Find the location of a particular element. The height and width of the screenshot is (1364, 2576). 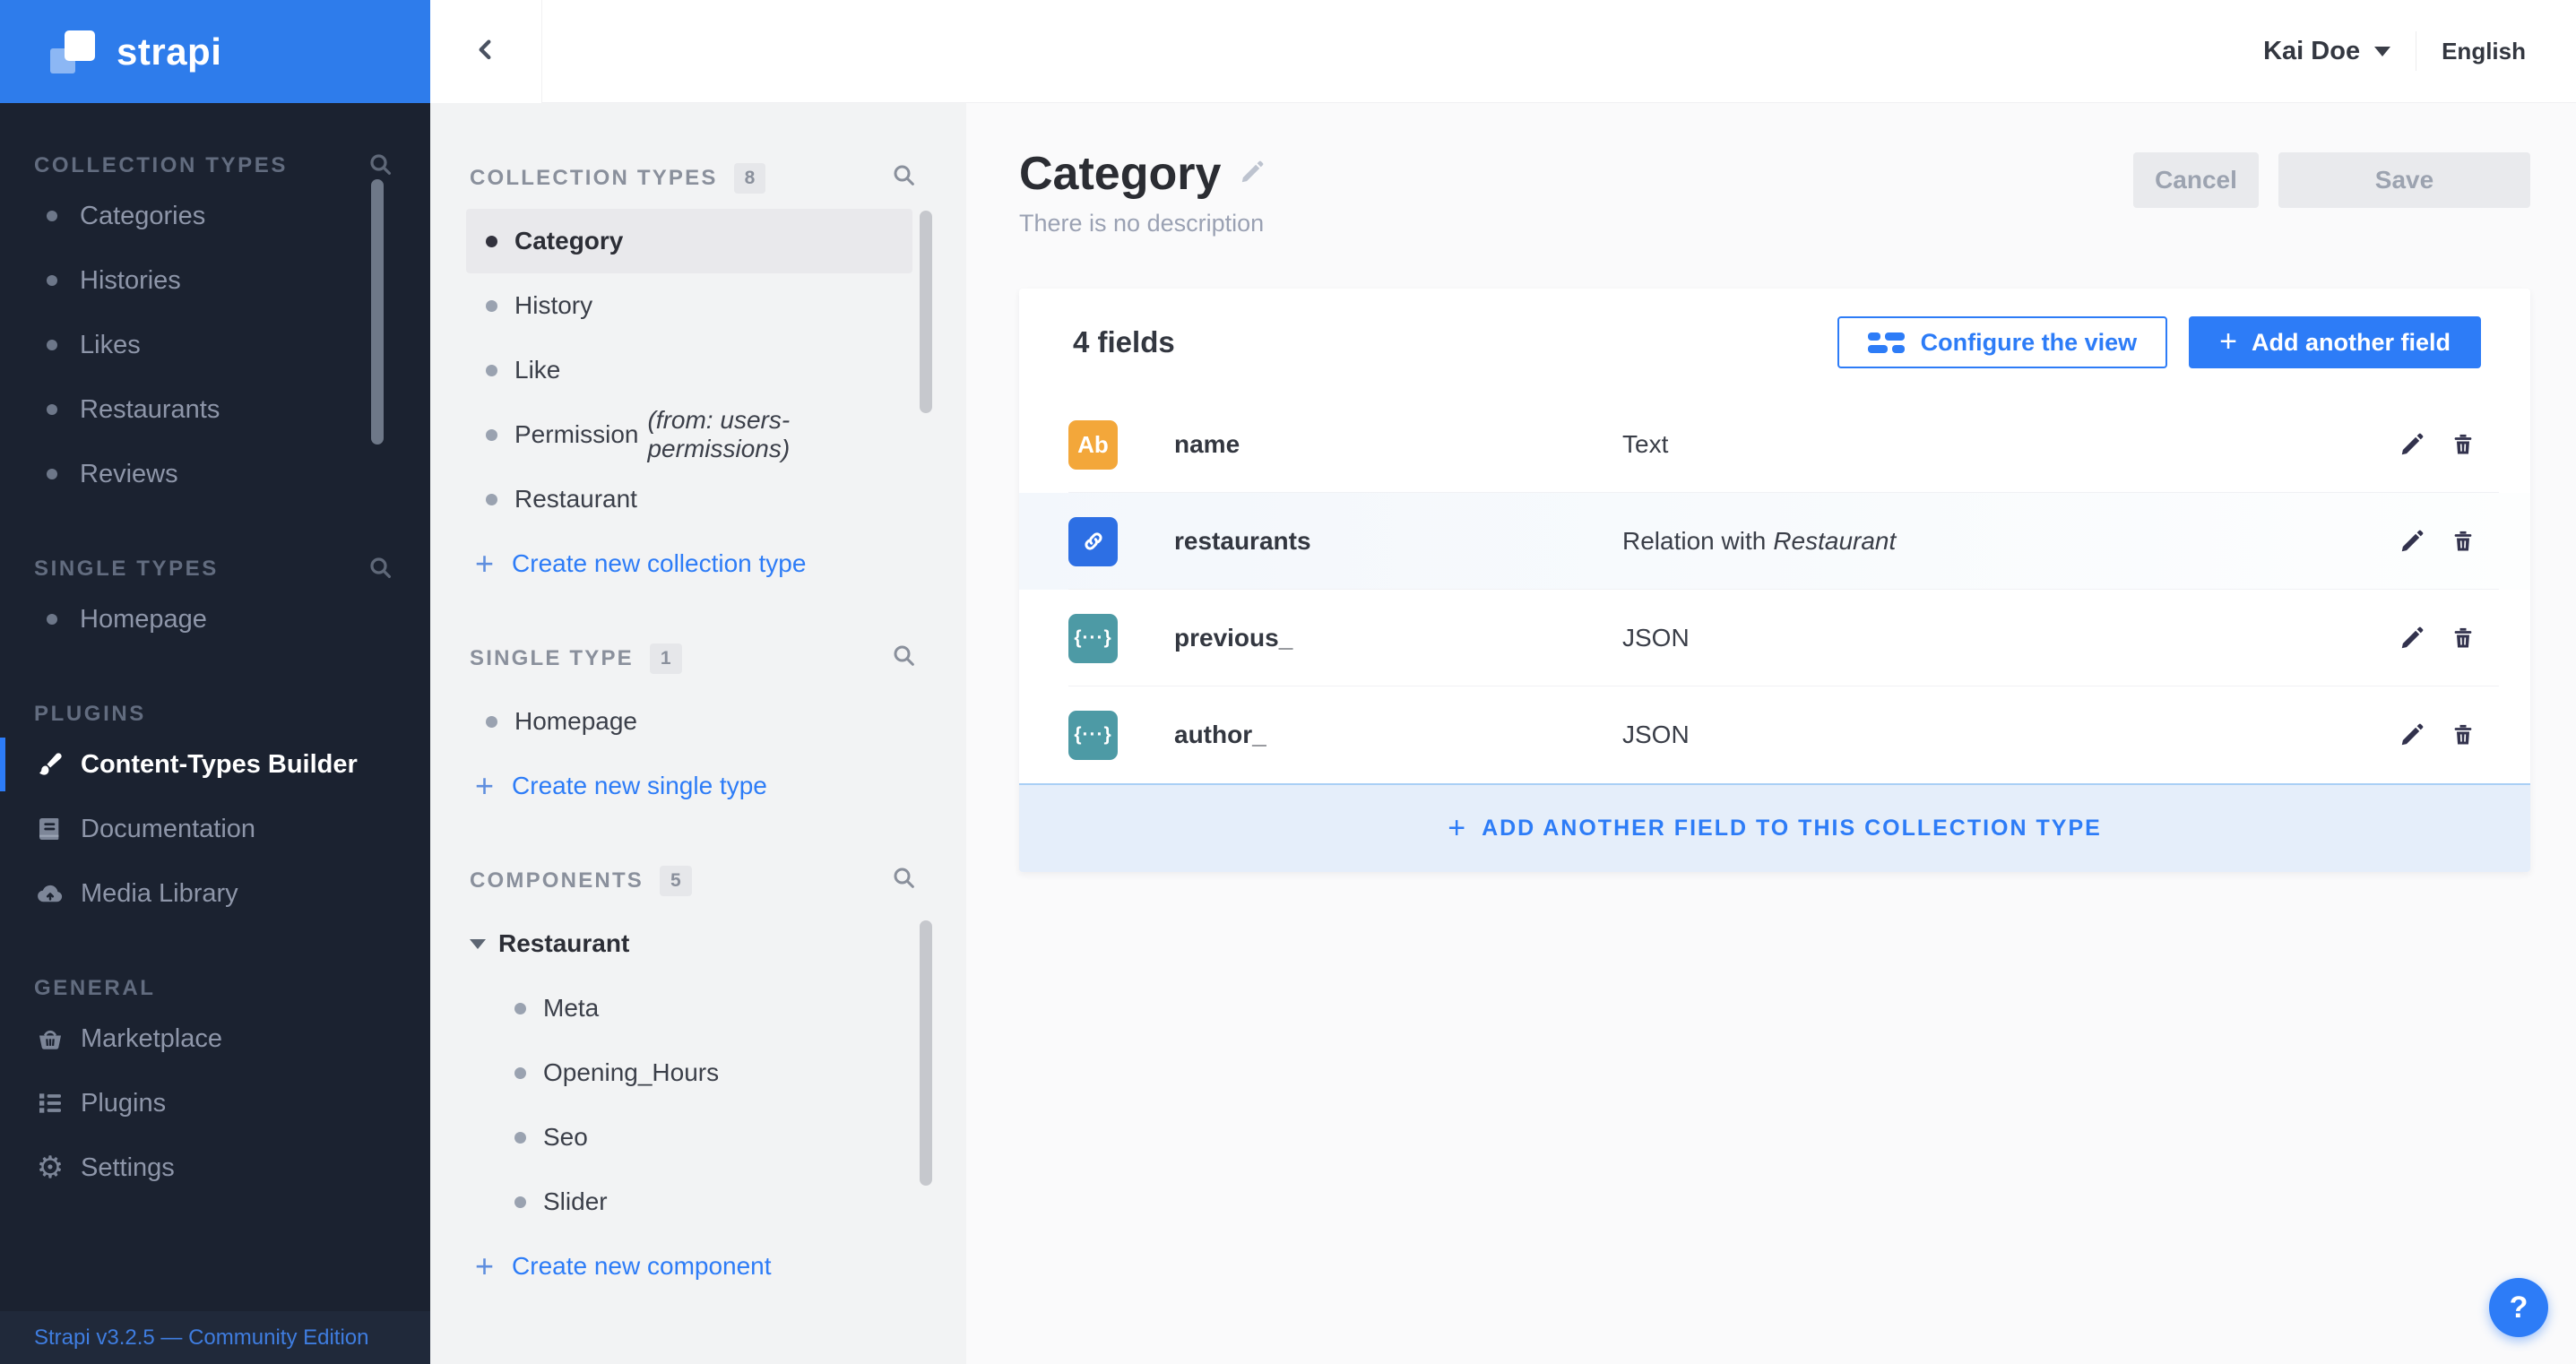

section-title: PLUGINS is located at coordinates (90, 714).